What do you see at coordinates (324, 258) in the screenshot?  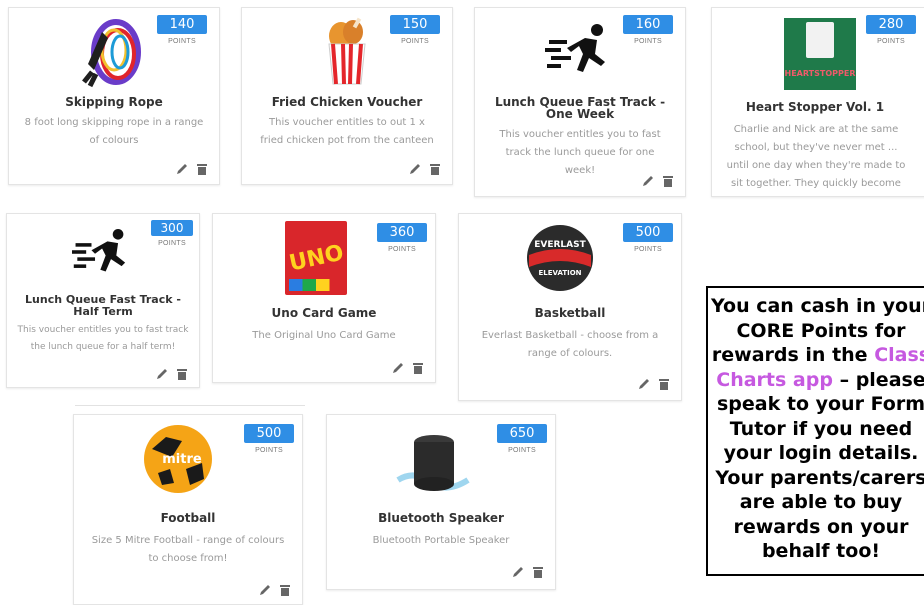 I see `uno-box-image: UNO` at bounding box center [324, 258].